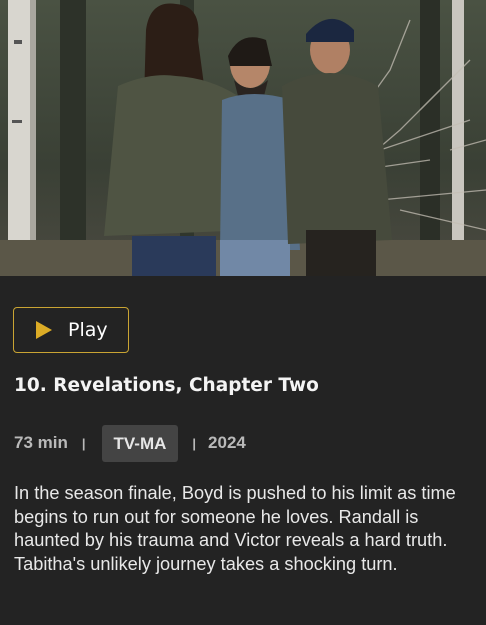 This screenshot has height=625, width=486. I want to click on play-button: Play, so click(71, 330).